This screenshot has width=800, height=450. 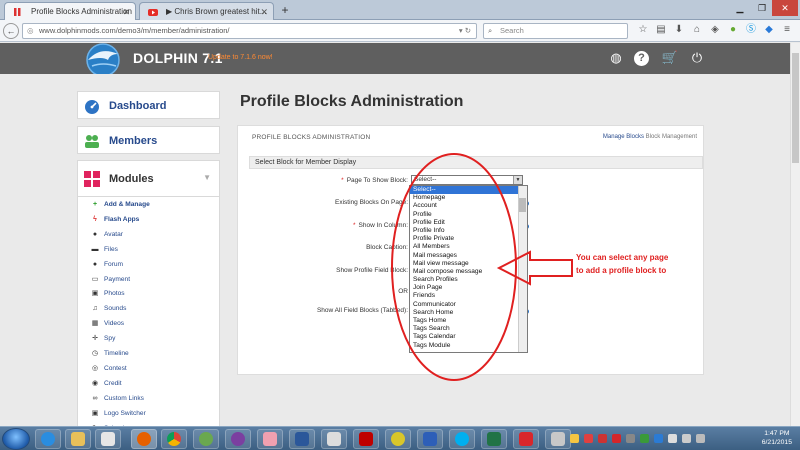 What do you see at coordinates (70, 11) in the screenshot?
I see `tab-profile-blocks: Profile Blocks Administration ✕` at bounding box center [70, 11].